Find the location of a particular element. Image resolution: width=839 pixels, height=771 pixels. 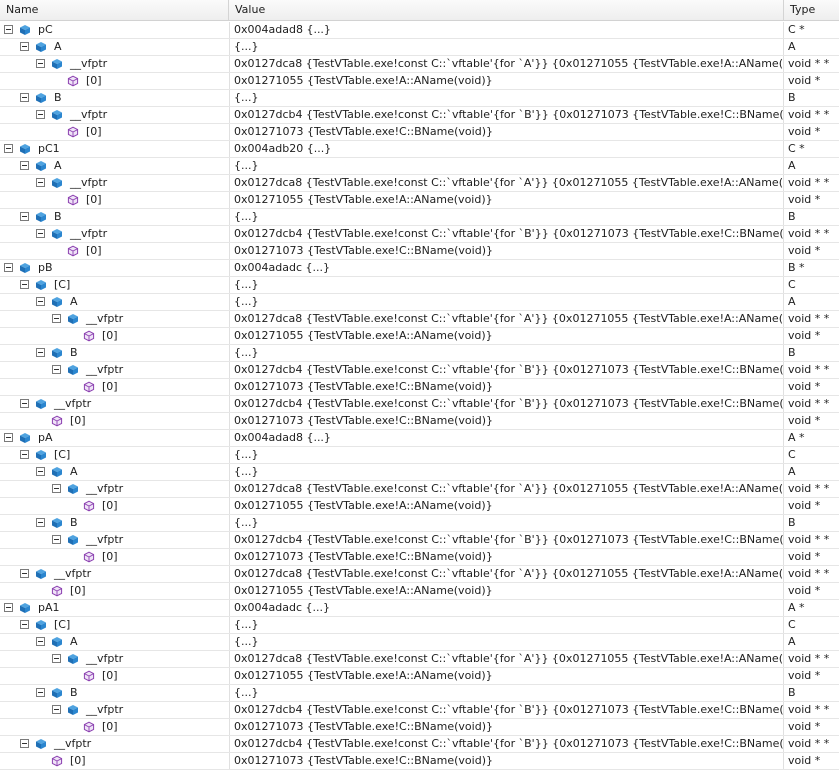

tree-row: pC1 0x004adb20 {...} C * is located at coordinates (419, 149).